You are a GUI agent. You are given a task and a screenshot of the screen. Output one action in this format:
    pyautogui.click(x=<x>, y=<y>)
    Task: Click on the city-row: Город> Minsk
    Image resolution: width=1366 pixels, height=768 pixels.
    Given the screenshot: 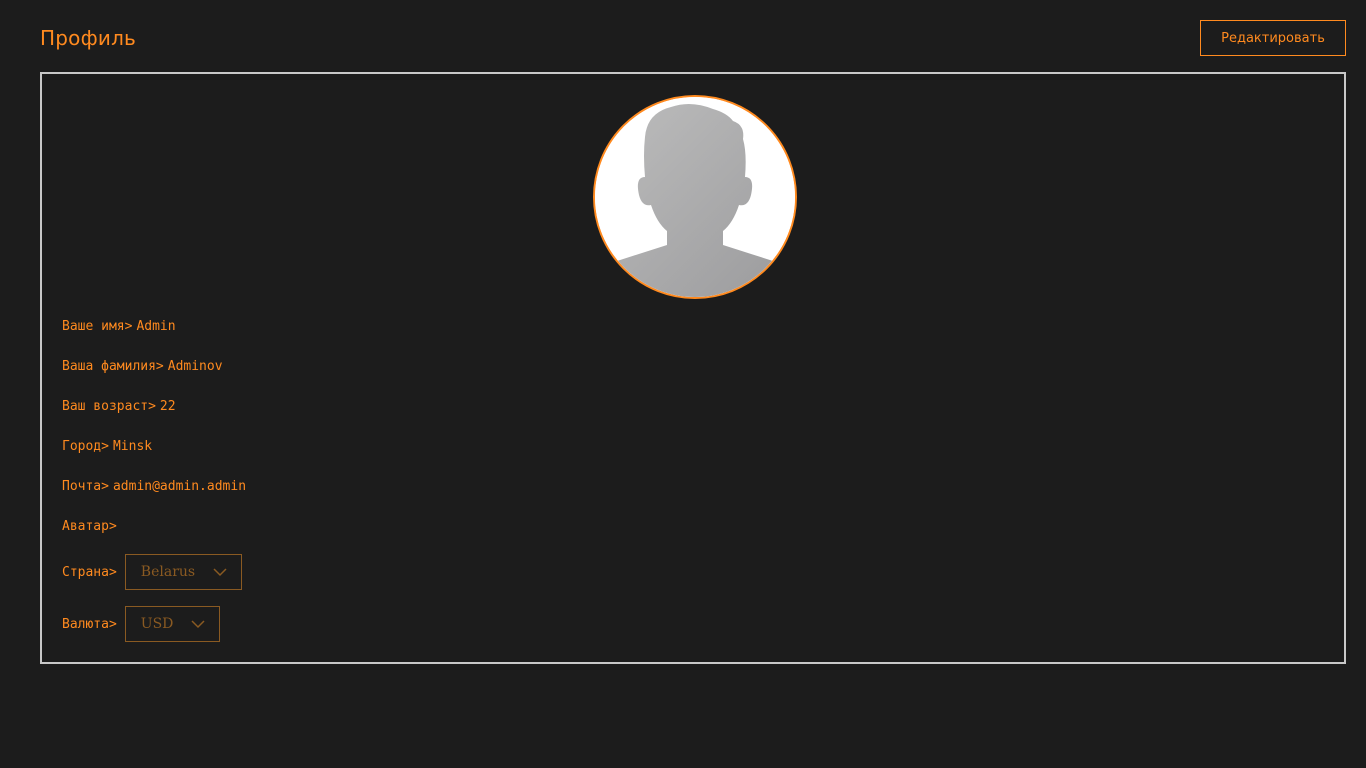 What is the action you would take?
    pyautogui.click(x=107, y=447)
    